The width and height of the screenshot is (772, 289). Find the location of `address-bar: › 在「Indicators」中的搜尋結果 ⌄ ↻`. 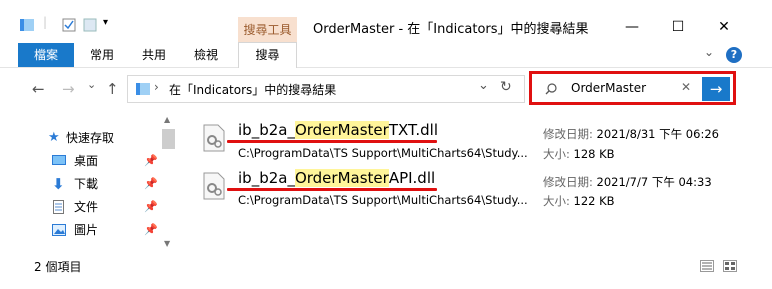

address-bar: › 在「Indicators」中的搜尋結果 ⌄ ↻ is located at coordinates (326, 89).